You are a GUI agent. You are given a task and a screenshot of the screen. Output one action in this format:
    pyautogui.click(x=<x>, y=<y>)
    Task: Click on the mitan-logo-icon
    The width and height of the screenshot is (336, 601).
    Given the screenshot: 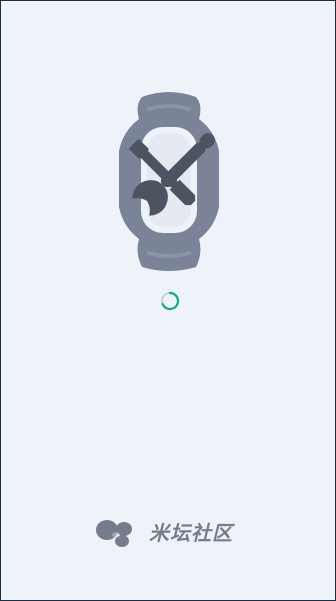 What is the action you would take?
    pyautogui.click(x=114, y=533)
    